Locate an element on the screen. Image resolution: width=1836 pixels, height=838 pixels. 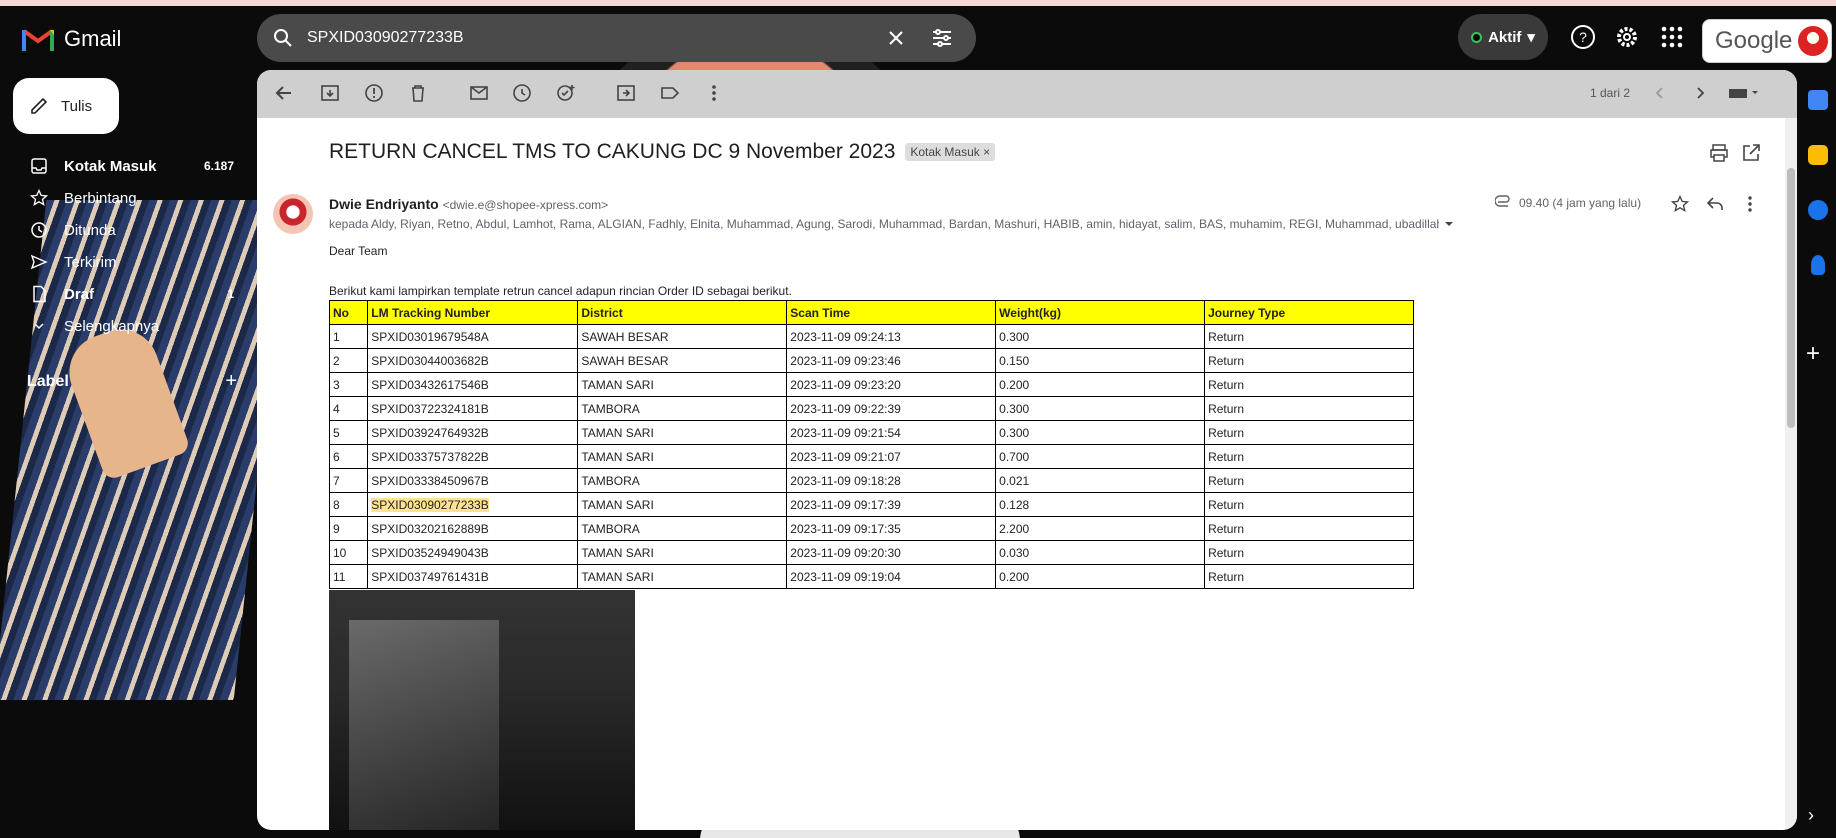
keep-icon is located at coordinates (1818, 155).